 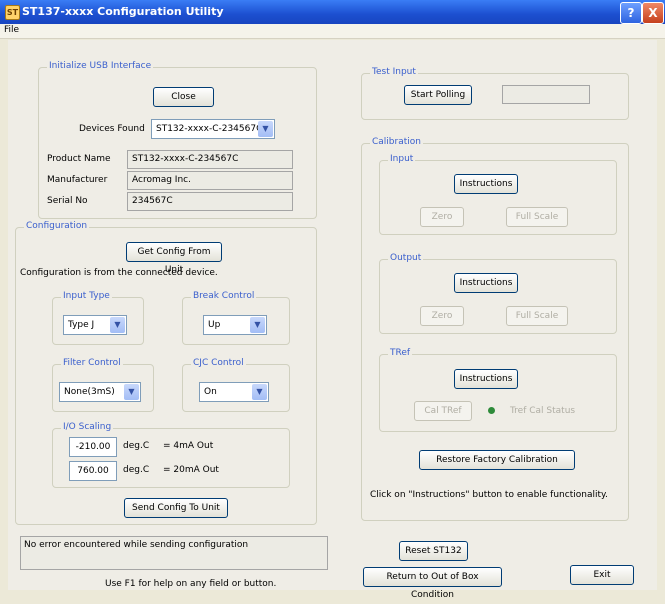 I want to click on filter-control-select: None(3mS) ▼, so click(x=100, y=392).